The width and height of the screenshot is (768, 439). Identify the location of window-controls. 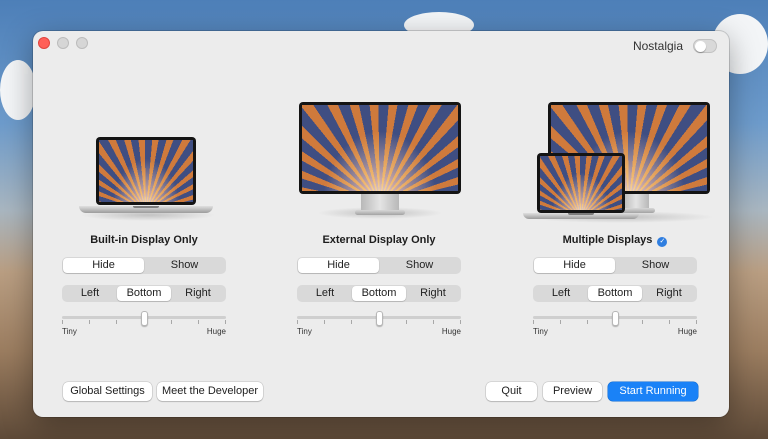
(63, 43).